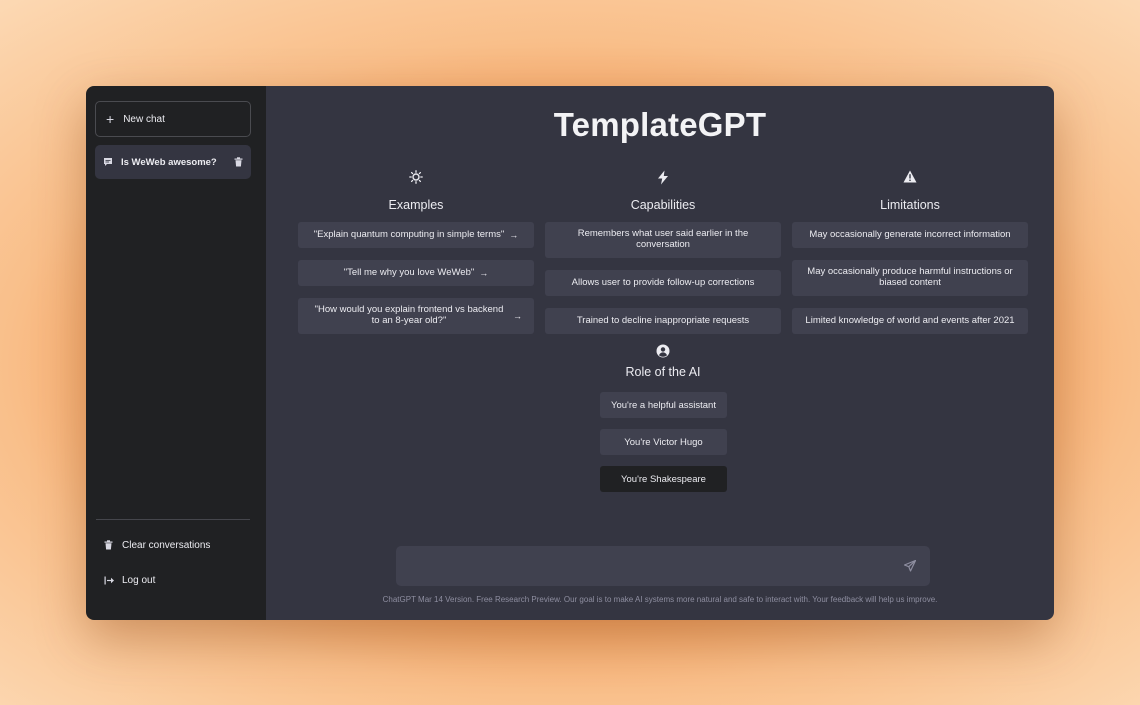 This screenshot has height=705, width=1140. I want to click on example-prompt-button: "Tell me why you love WeWeb" →, so click(416, 273).